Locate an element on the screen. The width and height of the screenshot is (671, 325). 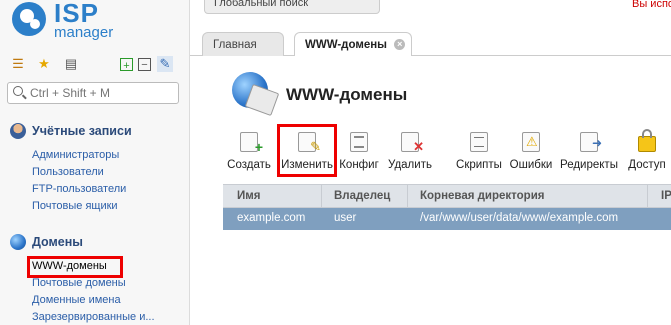
column-owner: Владелец is located at coordinates (362, 196).